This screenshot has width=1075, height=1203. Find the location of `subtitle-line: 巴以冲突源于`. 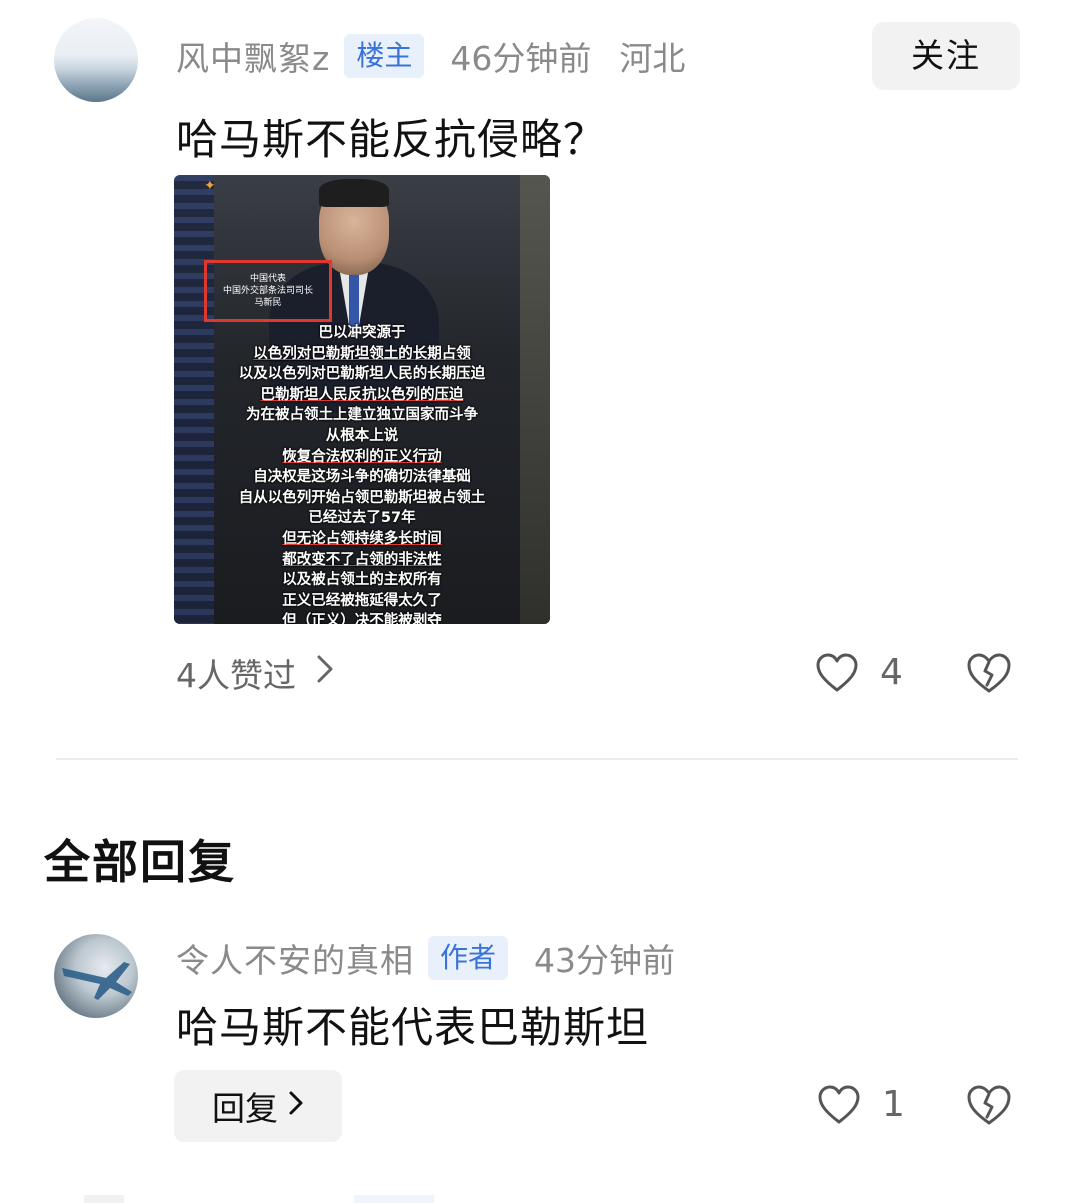

subtitle-line: 巴以冲突源于 is located at coordinates (362, 333).